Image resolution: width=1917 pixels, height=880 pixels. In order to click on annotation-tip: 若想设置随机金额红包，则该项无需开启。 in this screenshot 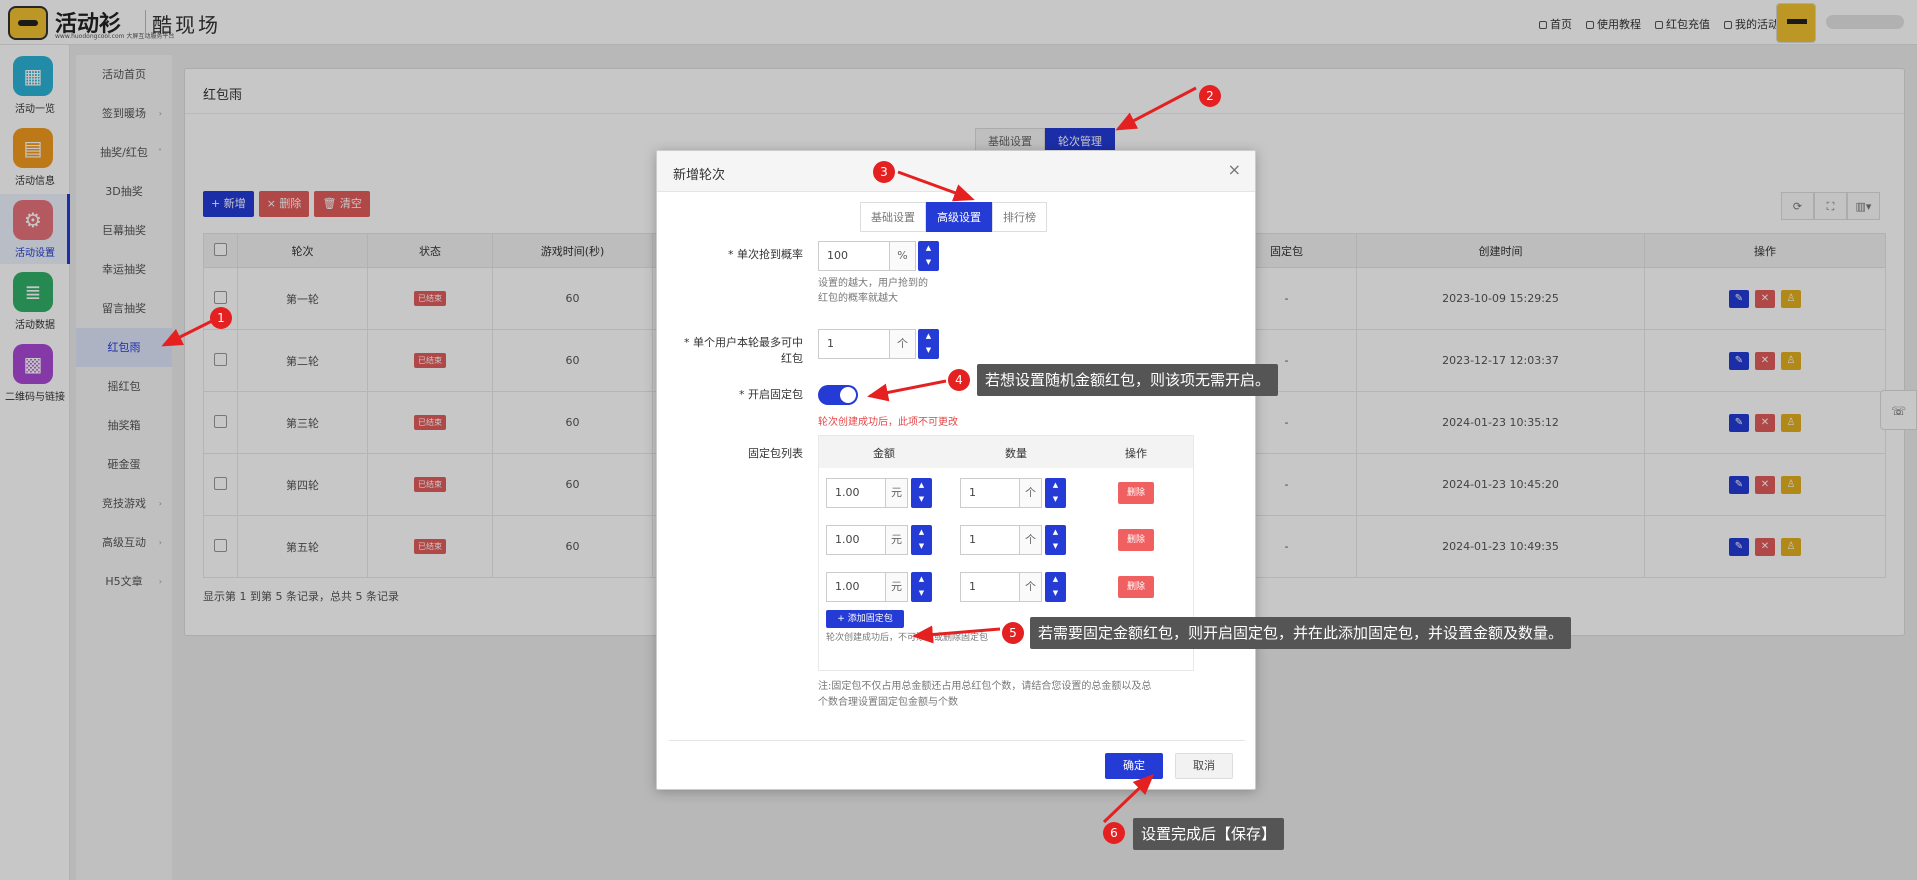, I will do `click(1128, 380)`.